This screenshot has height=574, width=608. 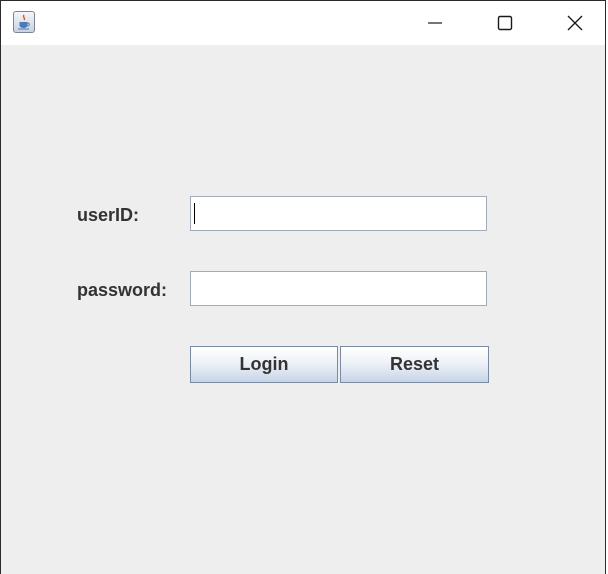 I want to click on login-button: Login, so click(x=264, y=364).